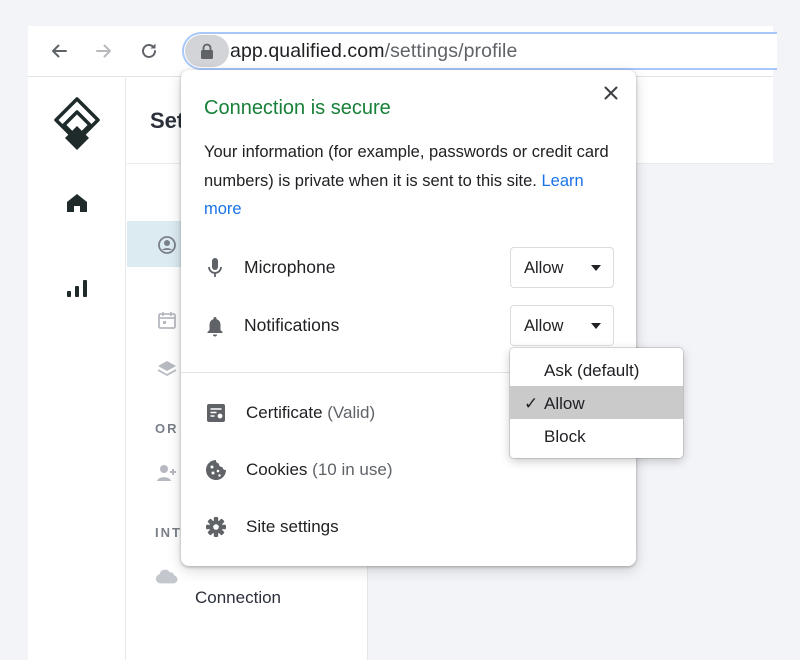 This screenshot has width=800, height=660. I want to click on menu-section-org: OR, so click(167, 428).